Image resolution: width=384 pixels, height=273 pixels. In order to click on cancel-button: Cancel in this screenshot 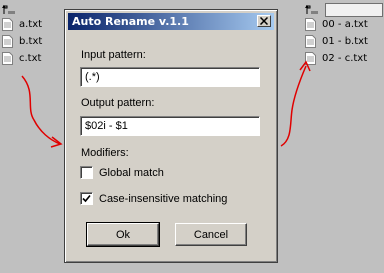, I will do `click(211, 234)`.